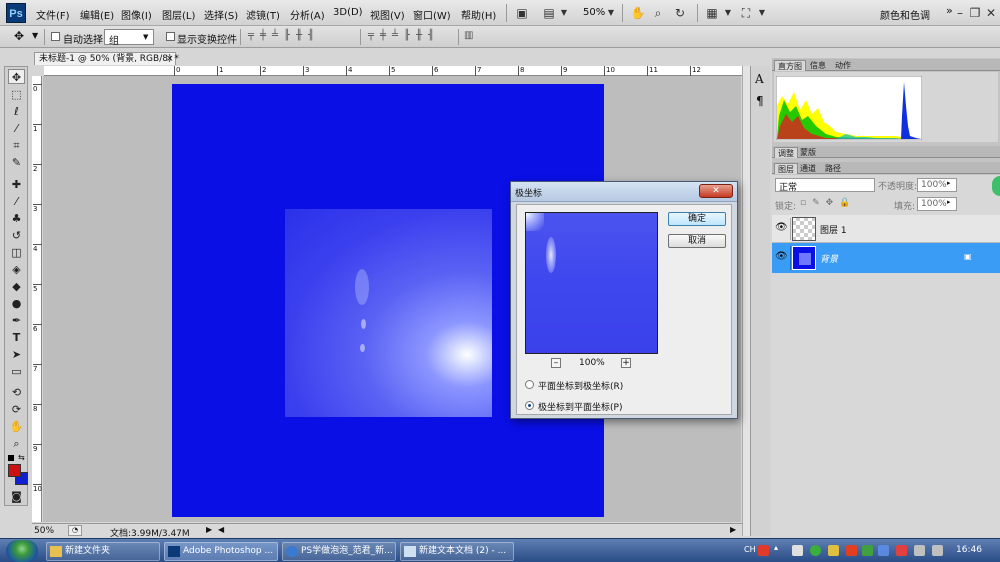  Describe the element at coordinates (170, 59) in the screenshot. I see `close-icon: ×` at that location.